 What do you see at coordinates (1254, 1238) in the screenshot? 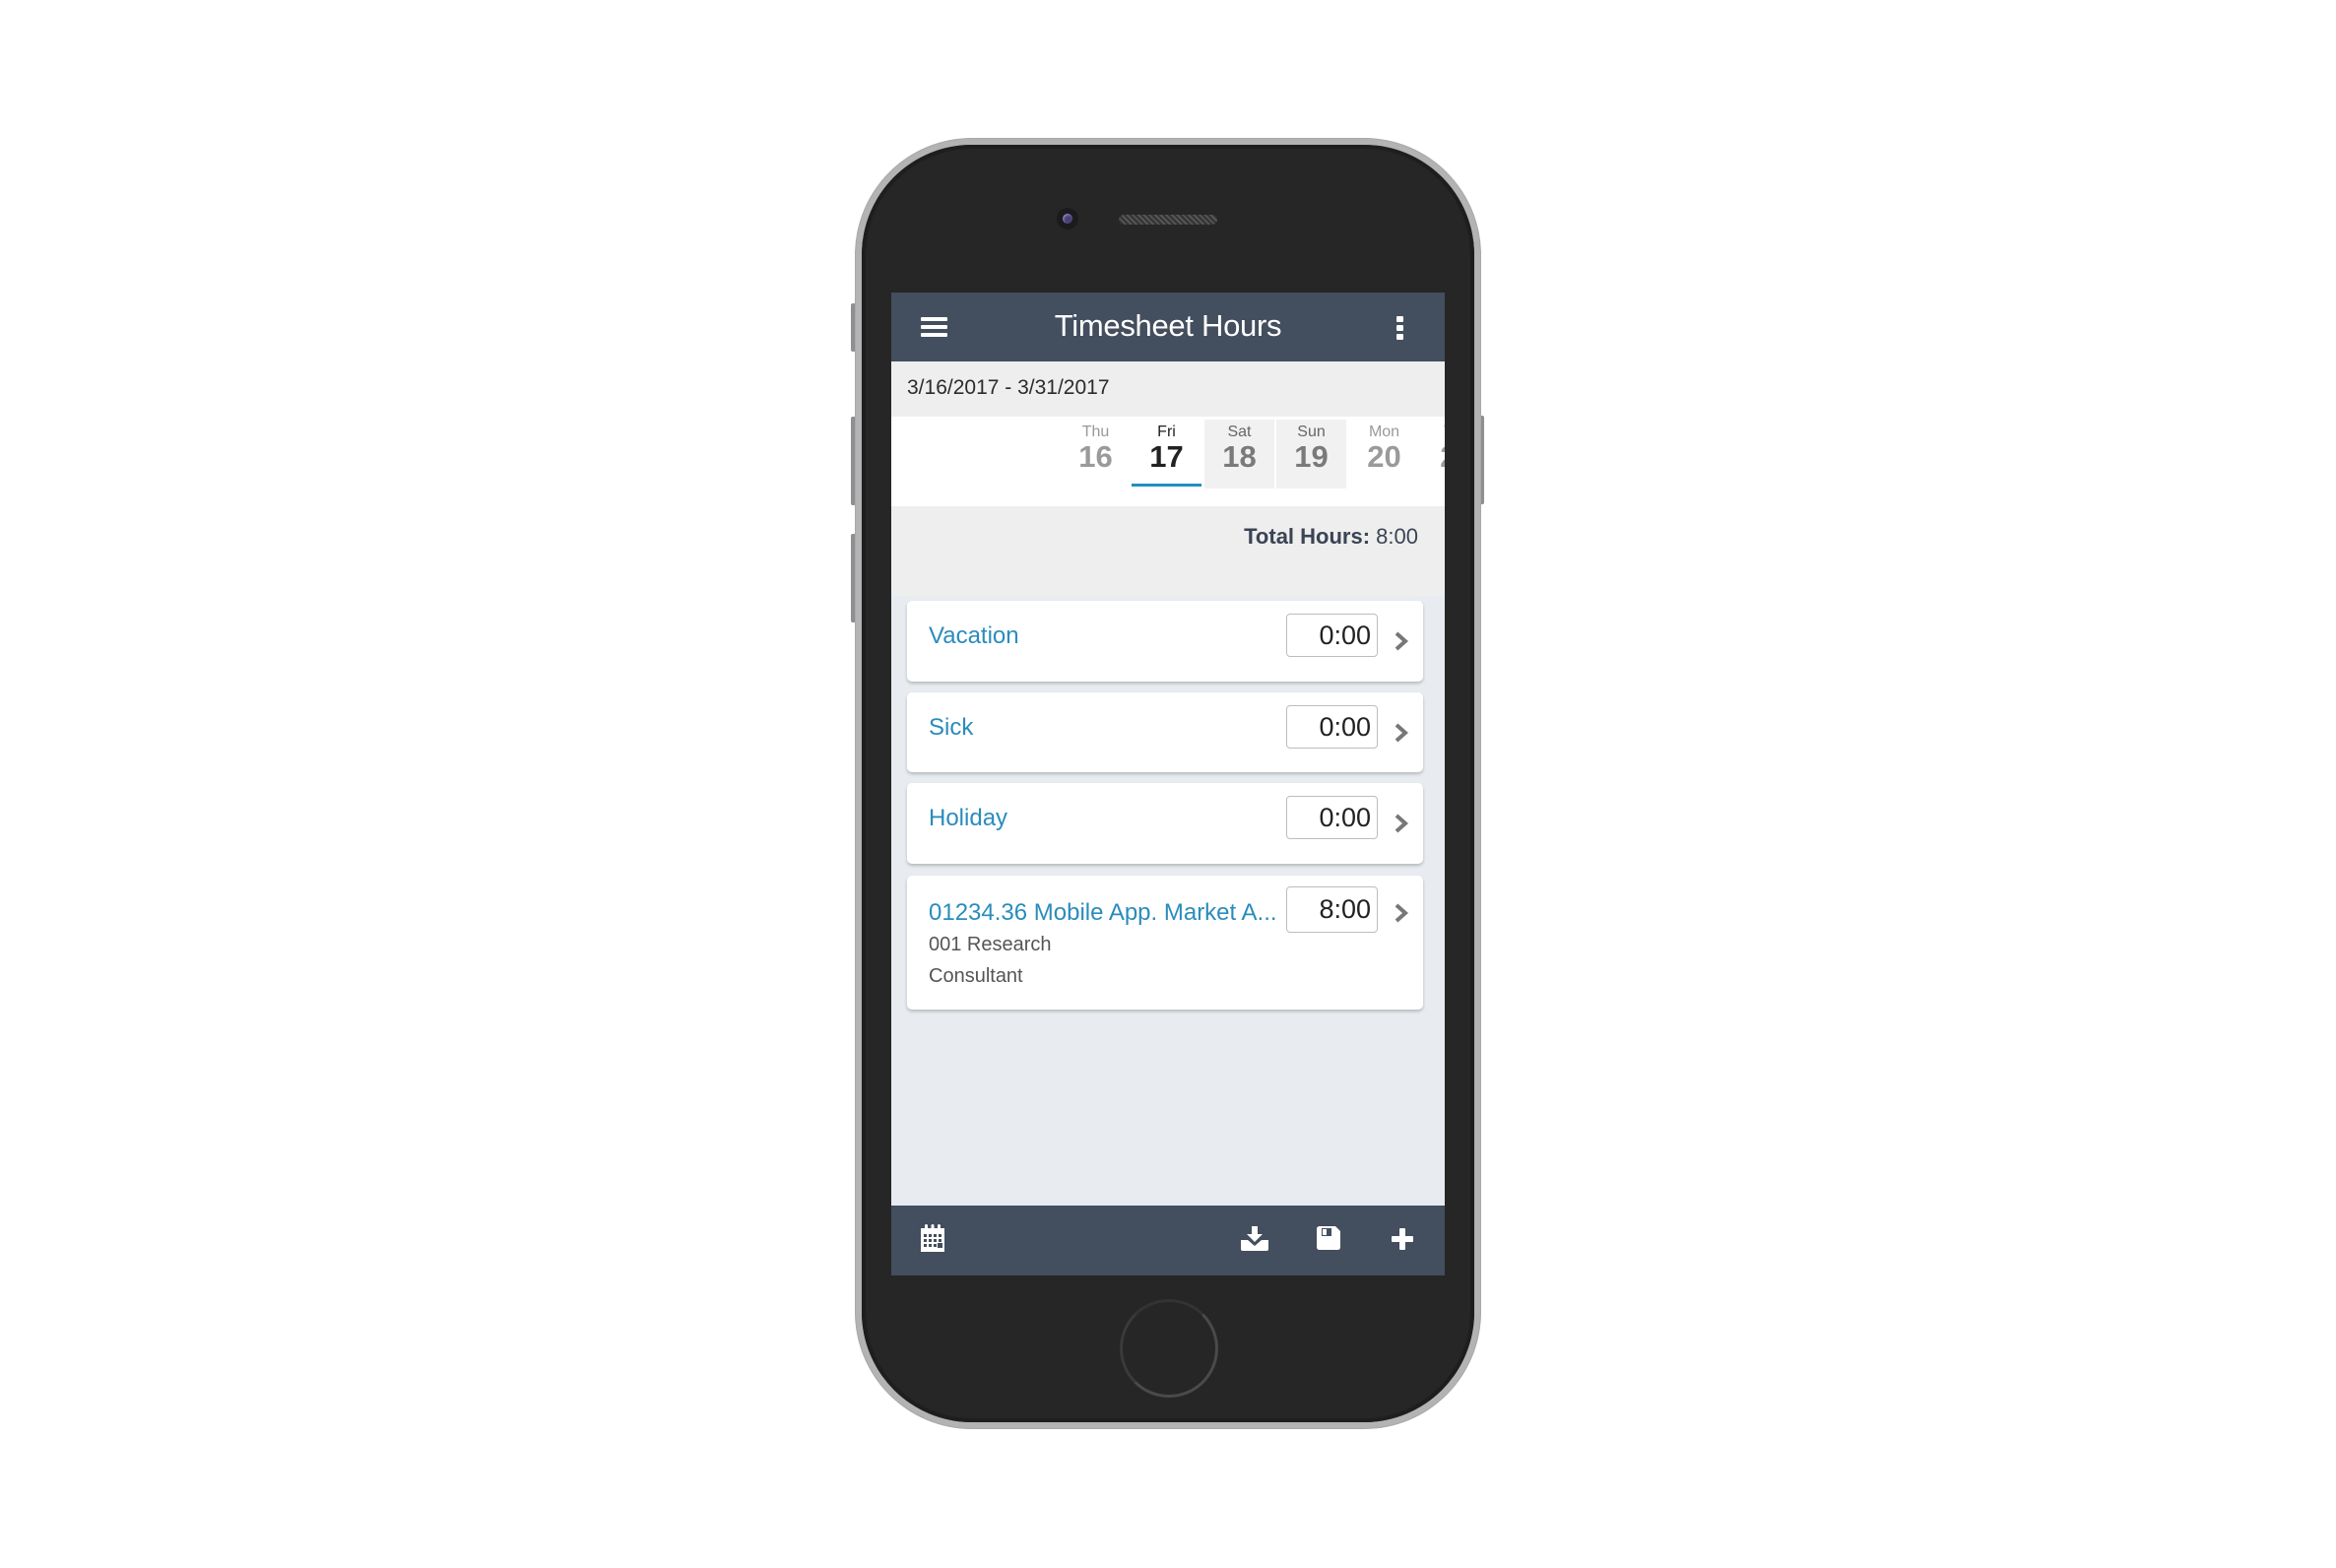
I see `download-icon` at bounding box center [1254, 1238].